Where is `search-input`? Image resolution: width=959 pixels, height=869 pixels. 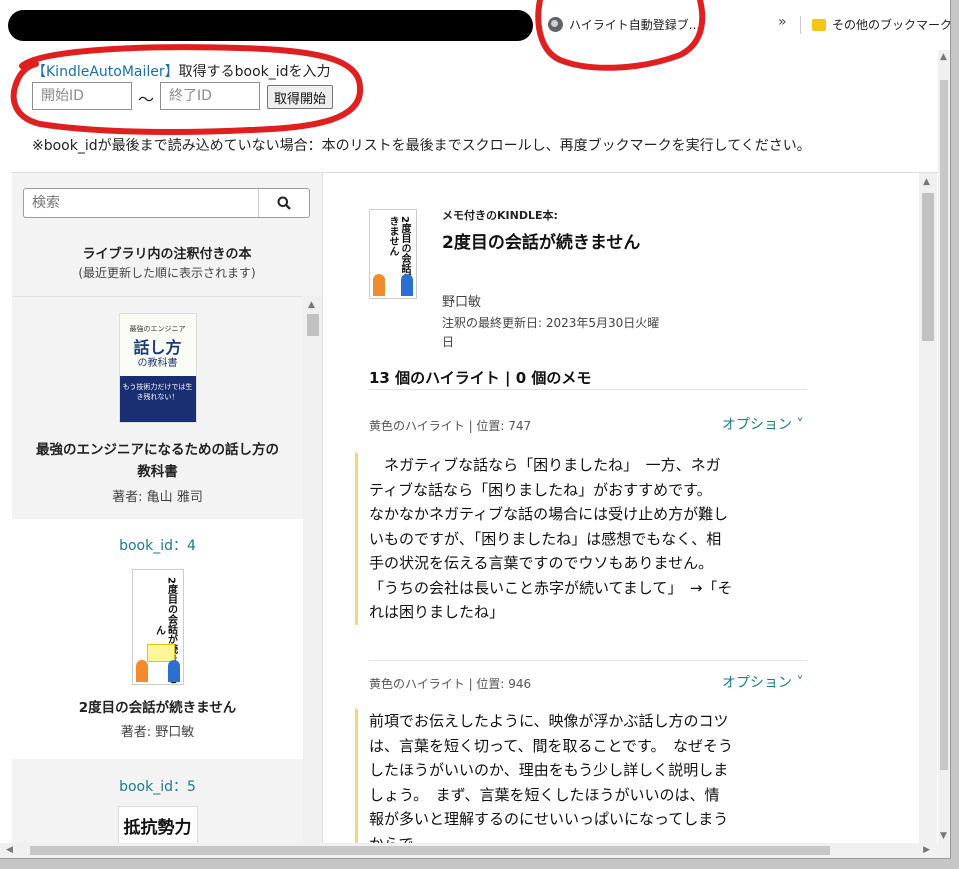 search-input is located at coordinates (147, 203).